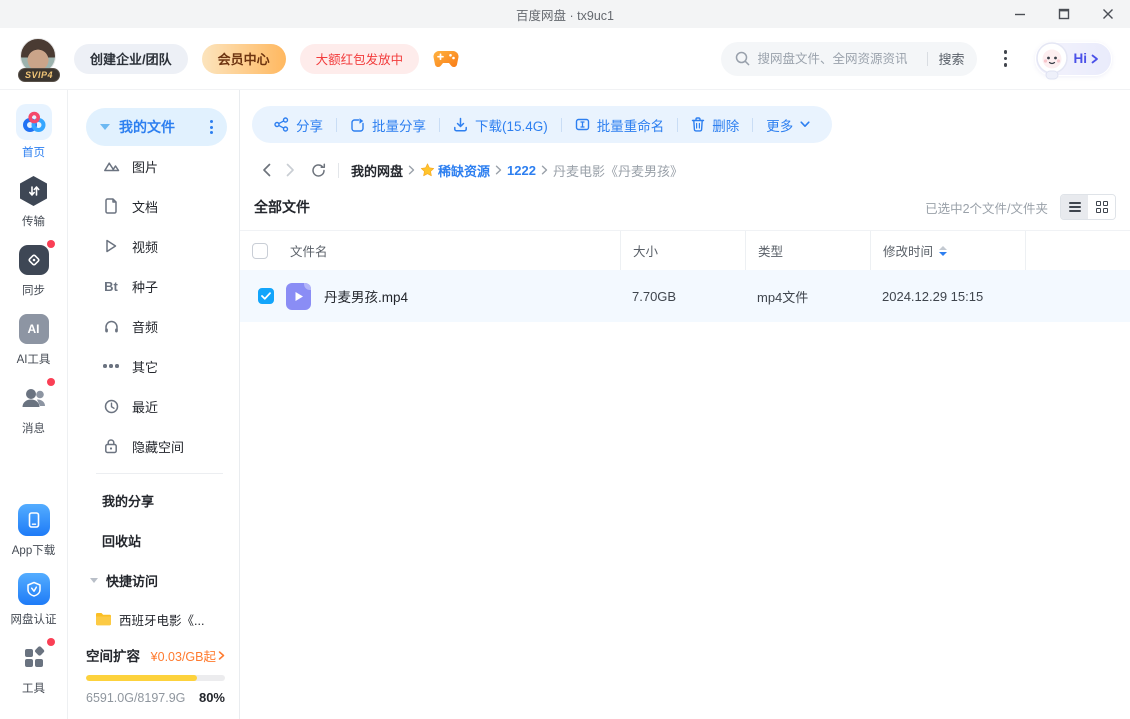 This screenshot has width=1130, height=719. Describe the element at coordinates (111, 286) in the screenshot. I see `bt-icon: Bt` at that location.